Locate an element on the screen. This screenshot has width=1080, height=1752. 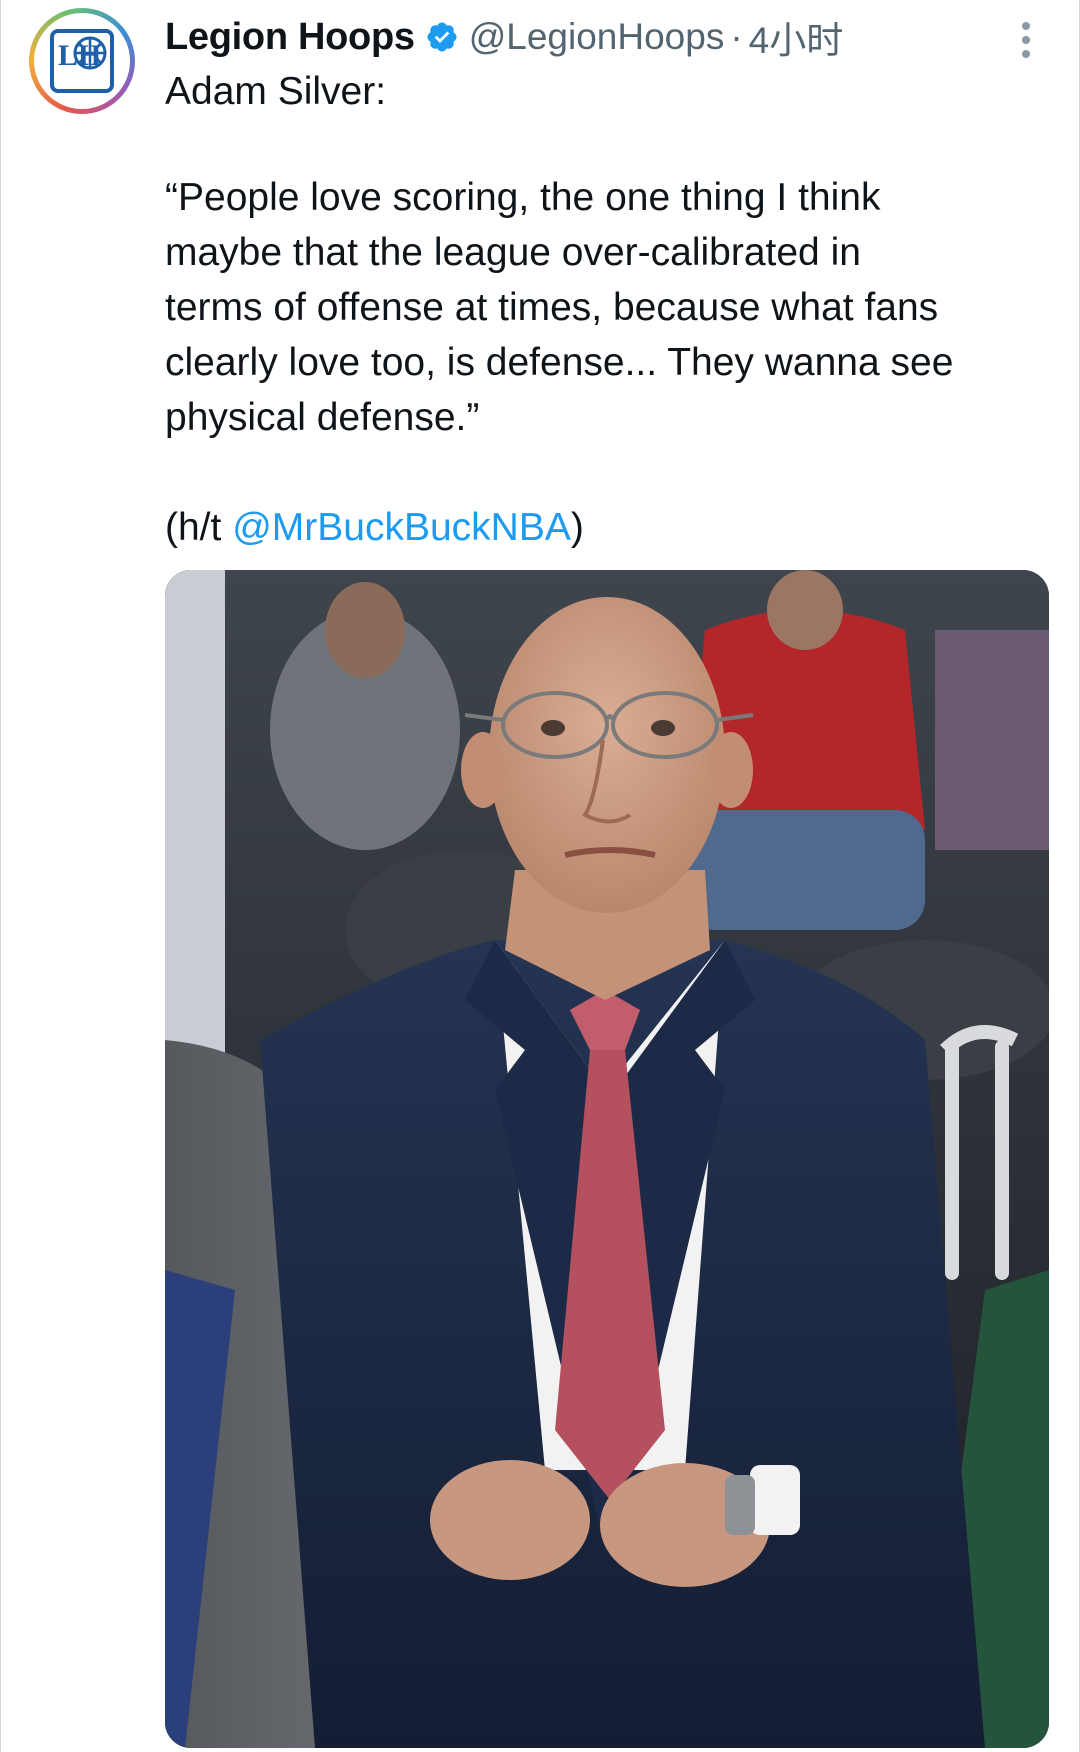
verified-badge-icon is located at coordinates (442, 37).